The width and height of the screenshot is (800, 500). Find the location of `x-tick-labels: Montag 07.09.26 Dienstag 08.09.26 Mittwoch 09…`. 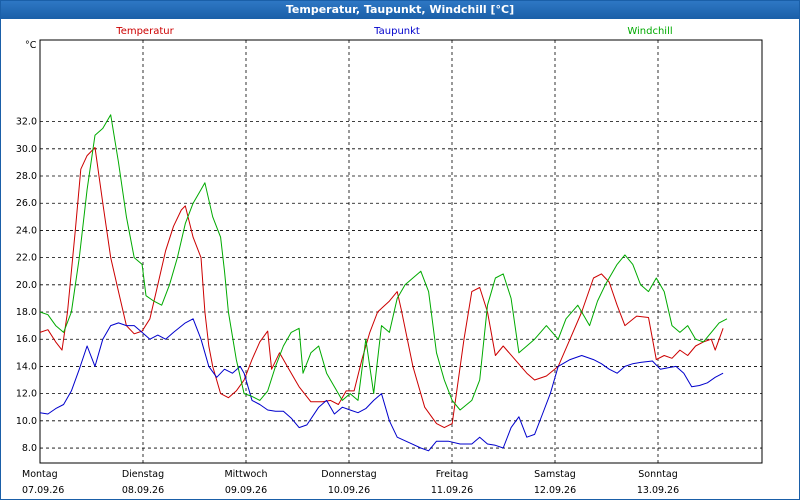

x-tick-labels: Montag 07.09.26 Dienstag 08.09.26 Mittwoch 09… is located at coordinates (350, 482).